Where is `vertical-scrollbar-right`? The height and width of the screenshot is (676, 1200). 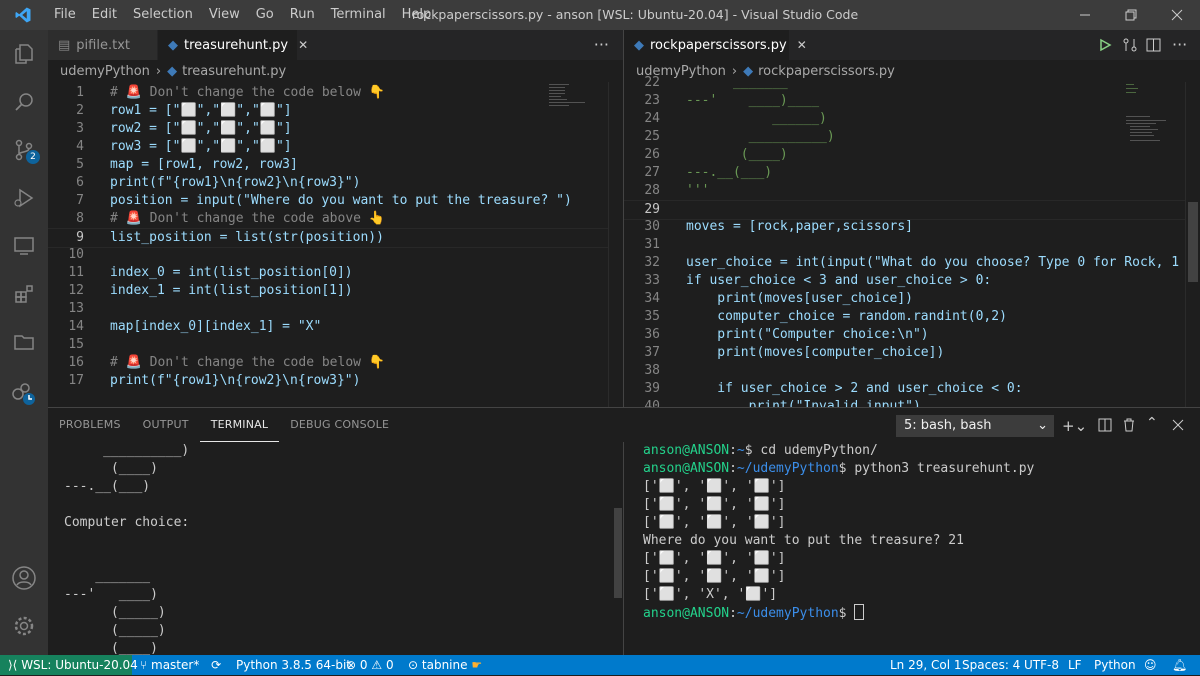 vertical-scrollbar-right is located at coordinates (1192, 244).